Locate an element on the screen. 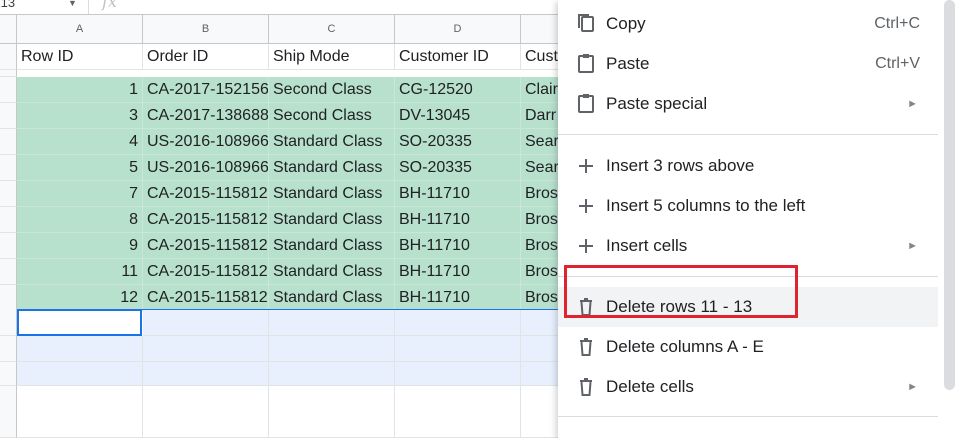  table-cell: 3 is located at coordinates (80, 116).